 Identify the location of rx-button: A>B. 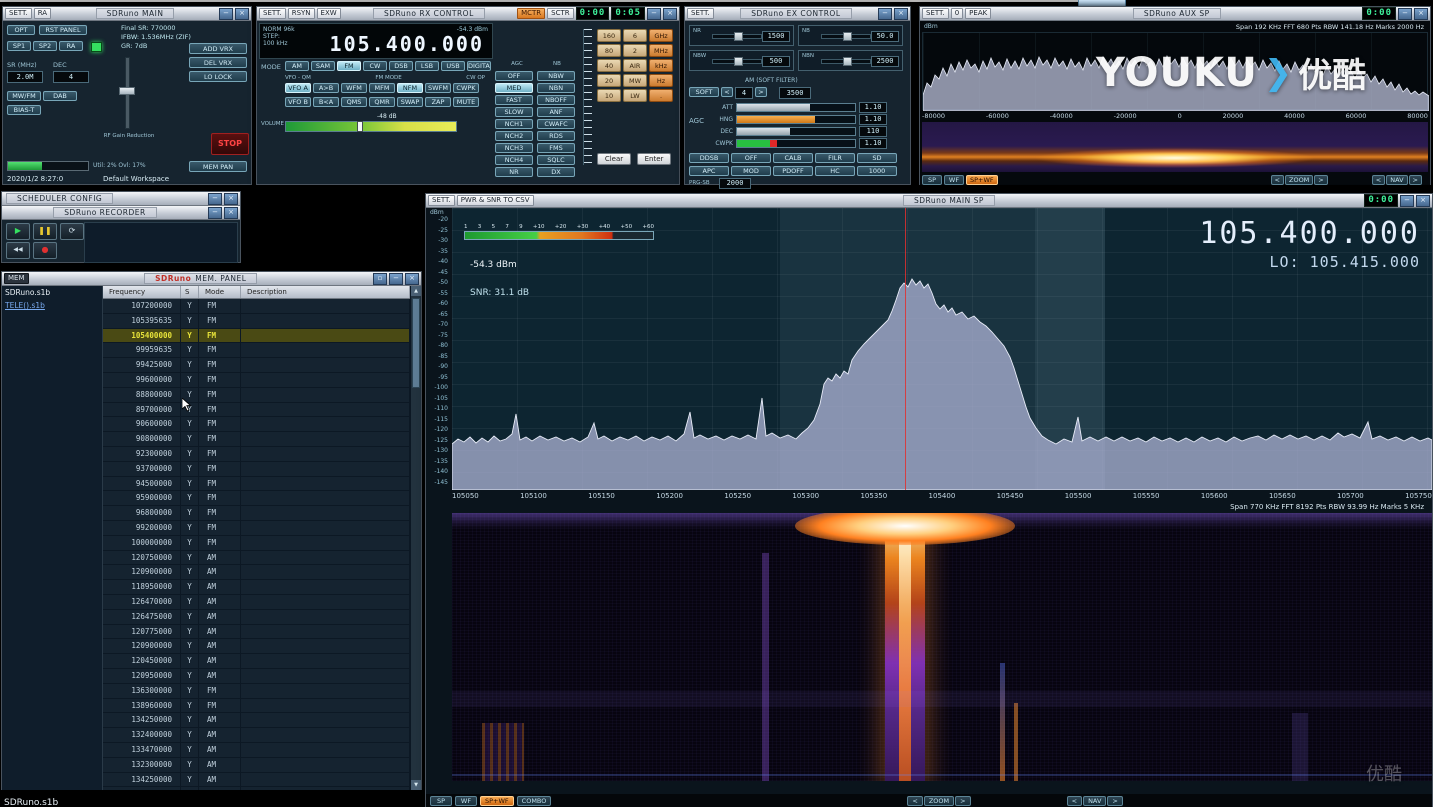
(326, 88).